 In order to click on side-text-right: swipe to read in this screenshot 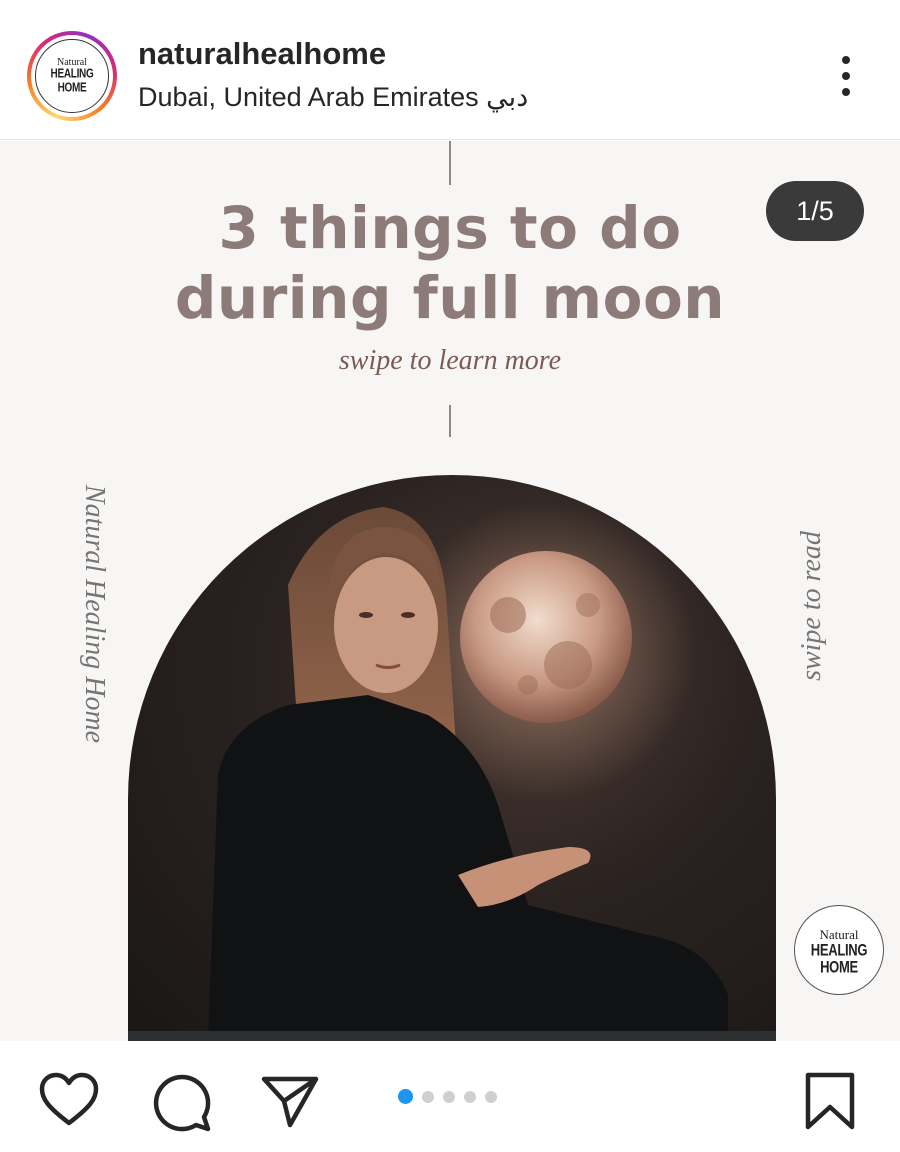, I will do `click(812, 606)`.